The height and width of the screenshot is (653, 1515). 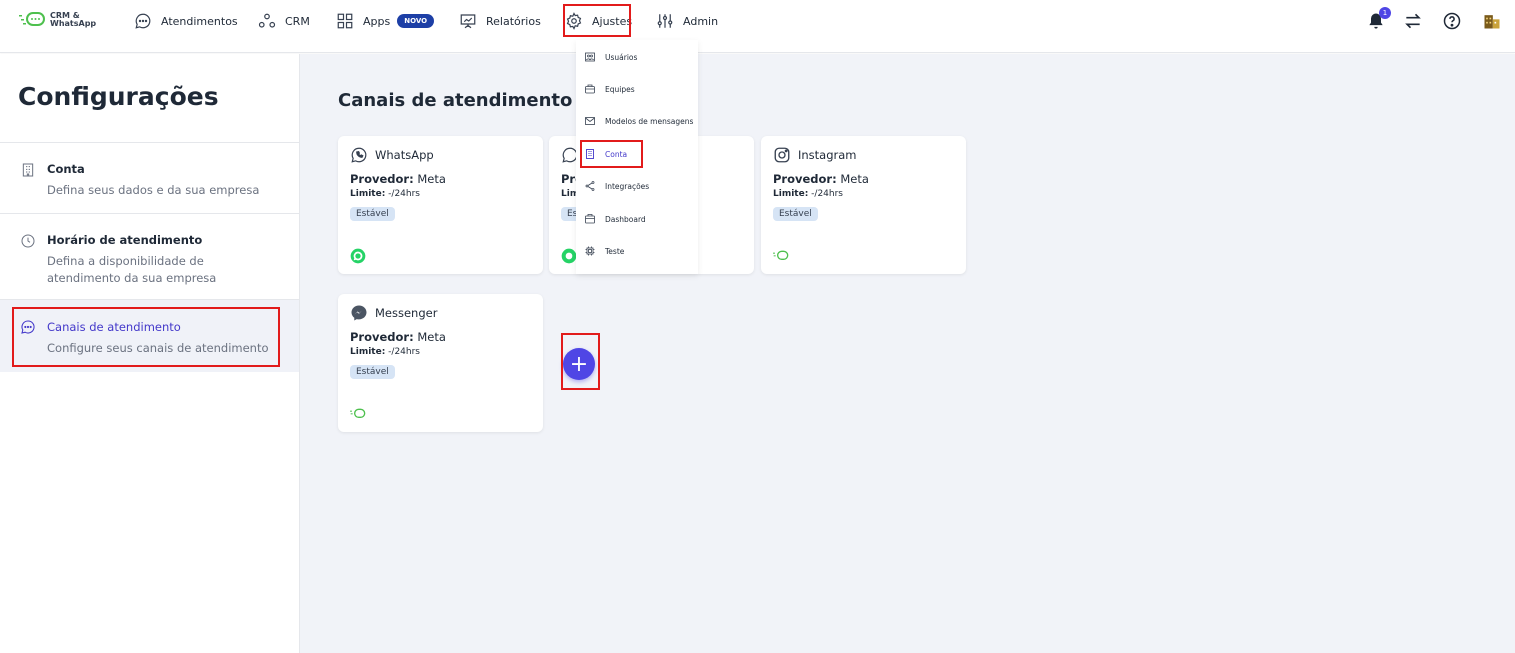 I want to click on menu-item-label: Teste, so click(x=615, y=251).